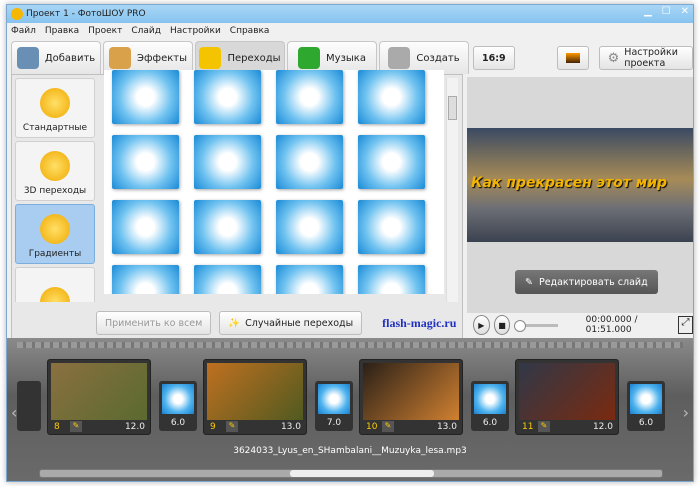 The image size is (700, 486). Describe the element at coordinates (70, 58) in the screenshot. I see `tab-label: Добавить` at that location.